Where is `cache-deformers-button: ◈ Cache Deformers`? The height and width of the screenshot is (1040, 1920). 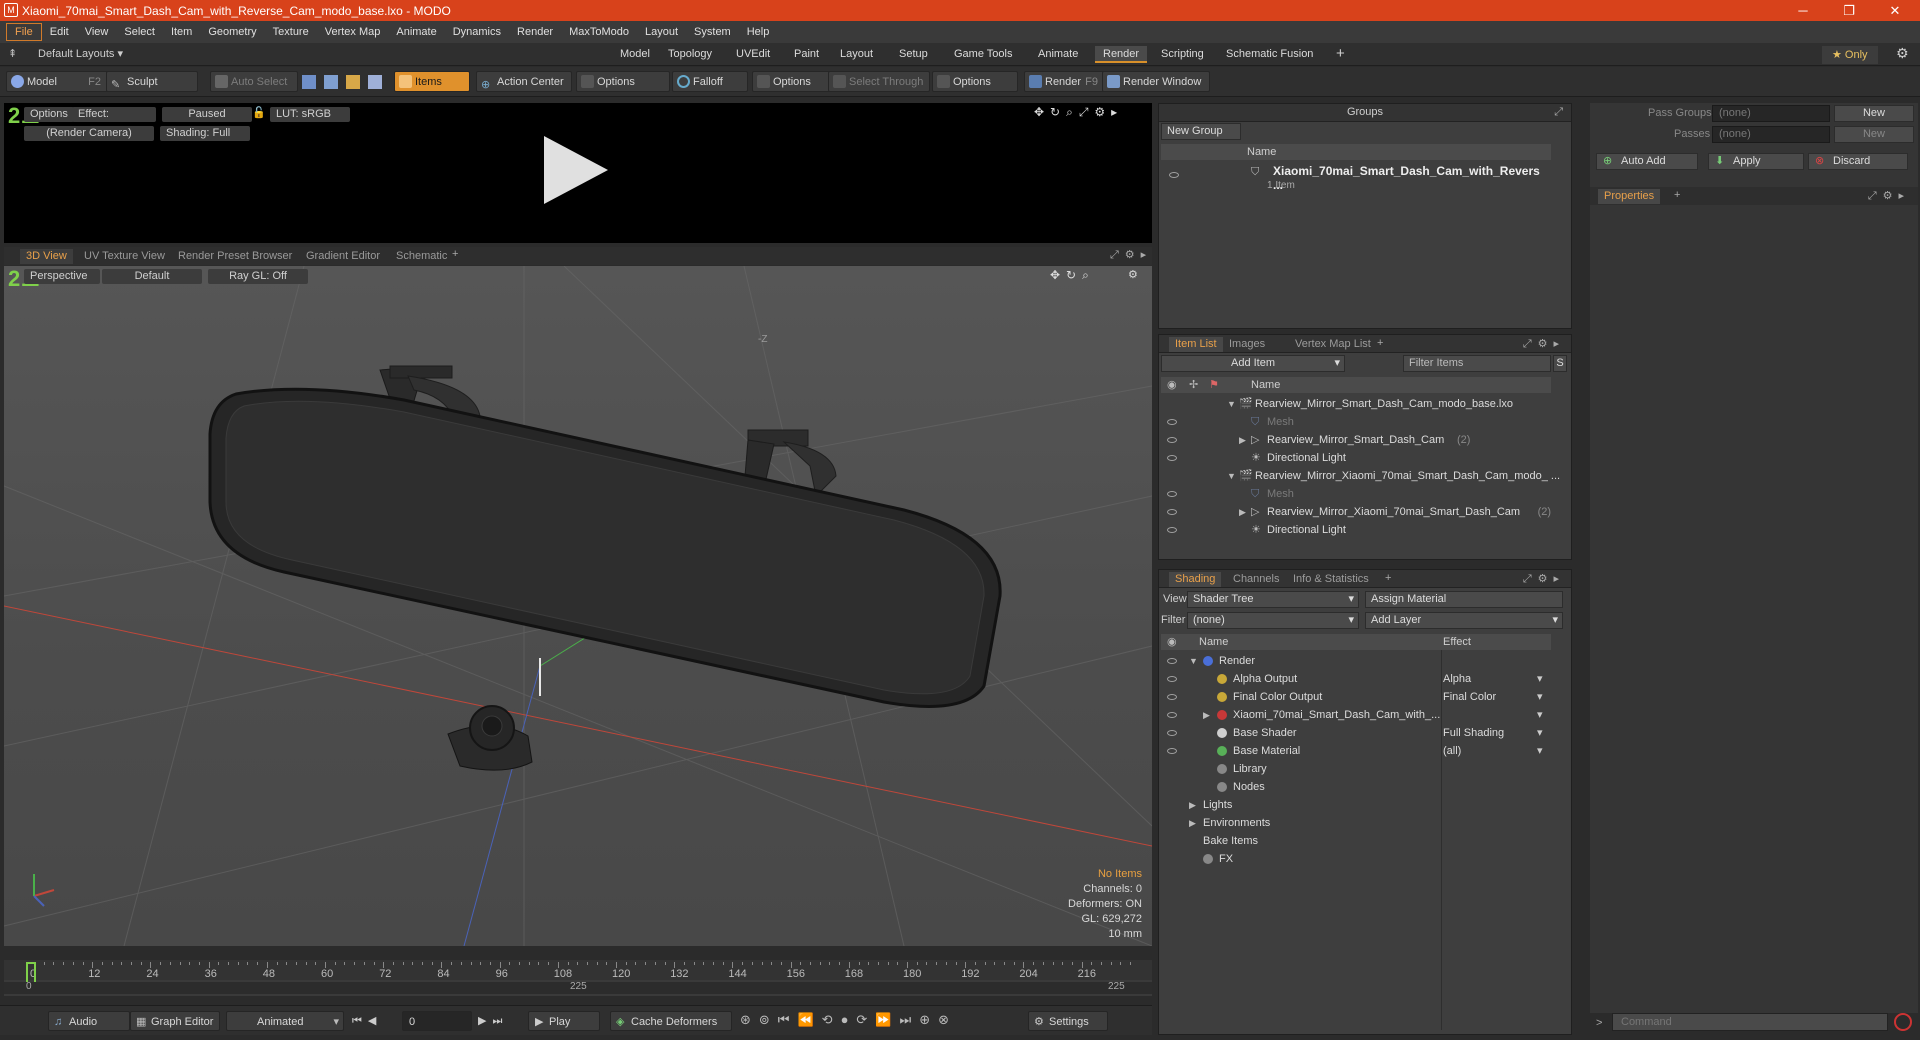
cache-deformers-button: ◈ Cache Deformers is located at coordinates (671, 1021).